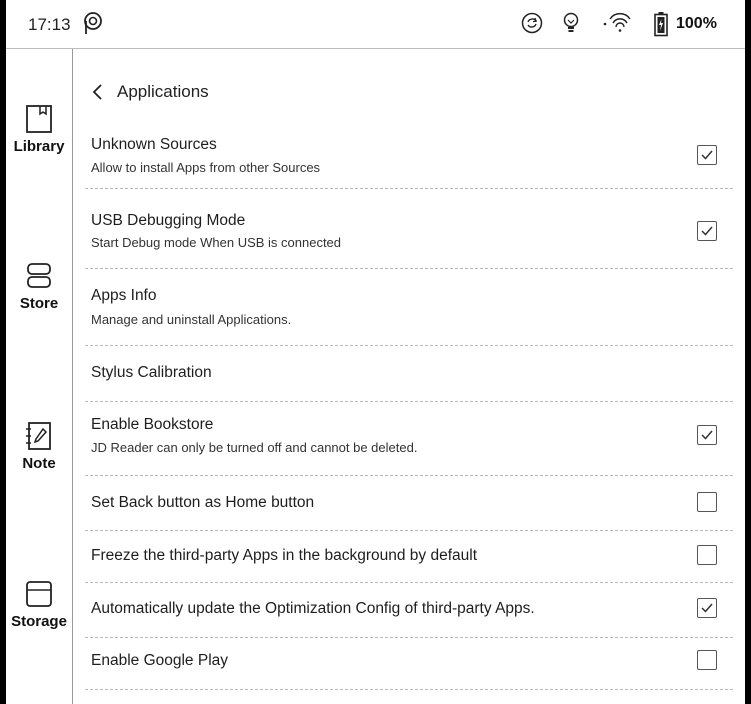 This screenshot has width=751, height=704. What do you see at coordinates (532, 25) in the screenshot?
I see `sync-icon` at bounding box center [532, 25].